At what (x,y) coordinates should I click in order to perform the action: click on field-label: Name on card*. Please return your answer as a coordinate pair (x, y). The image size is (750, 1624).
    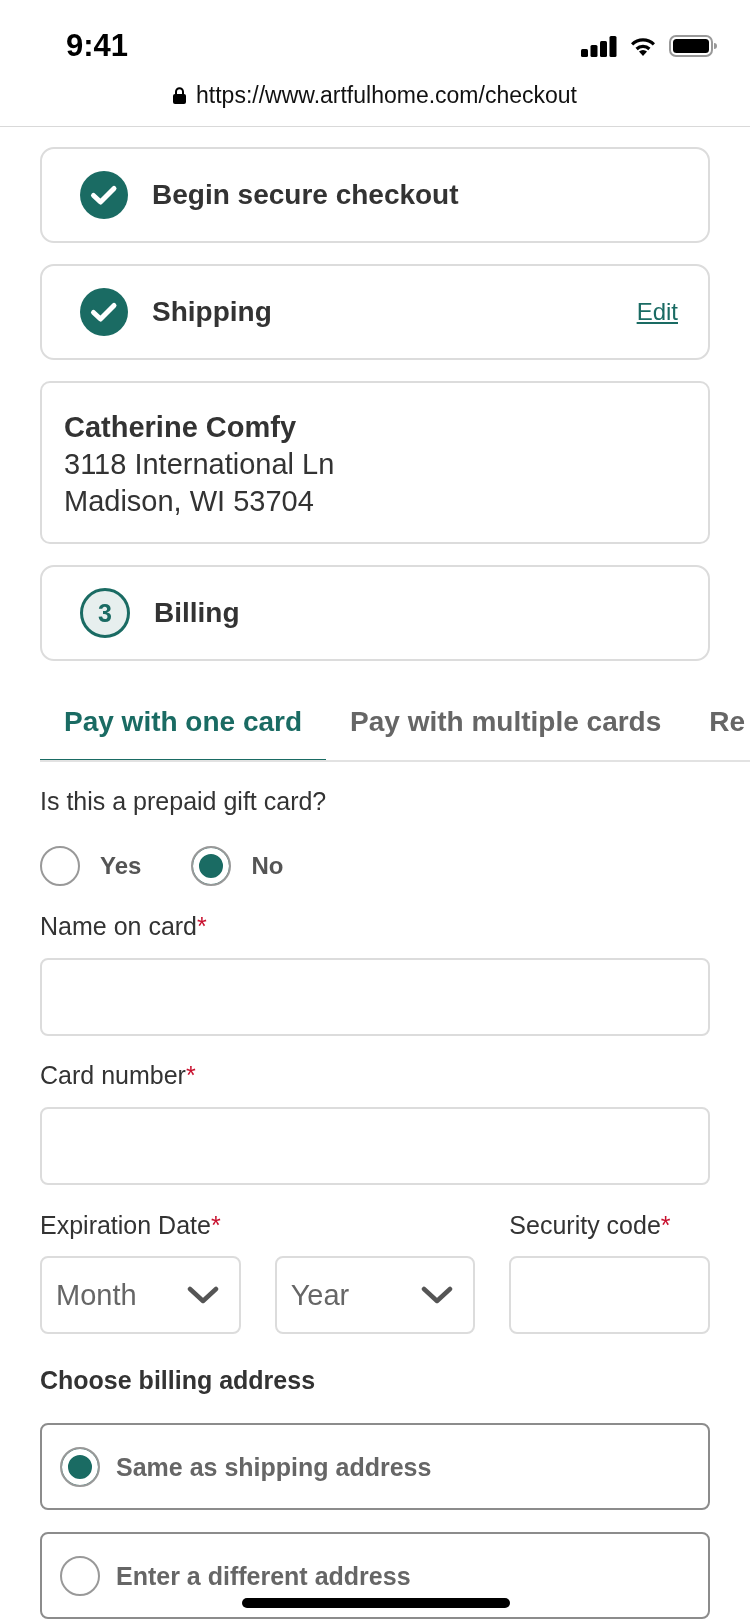
    Looking at the image, I should click on (124, 926).